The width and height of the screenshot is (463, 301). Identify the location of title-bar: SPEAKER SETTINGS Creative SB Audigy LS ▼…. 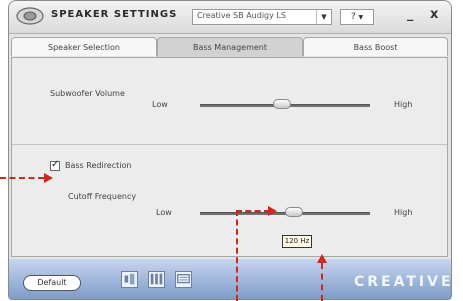
(230, 17).